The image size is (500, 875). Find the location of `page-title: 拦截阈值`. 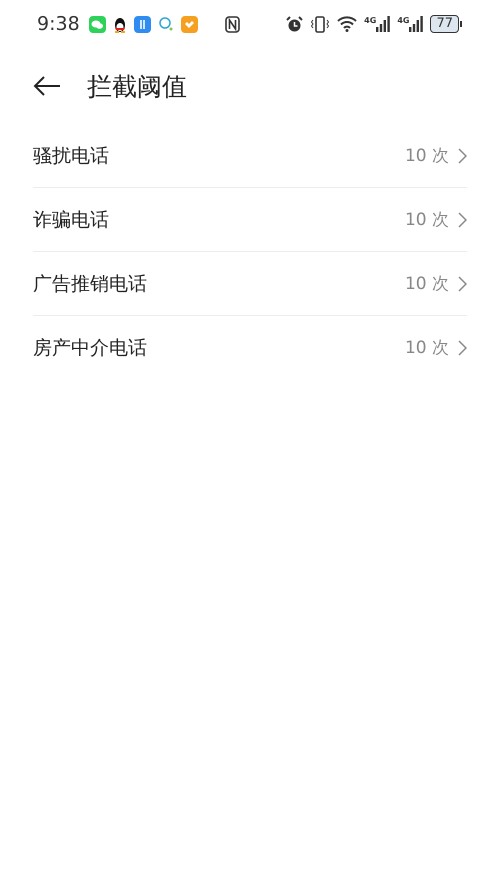

page-title: 拦截阈值 is located at coordinates (137, 86).